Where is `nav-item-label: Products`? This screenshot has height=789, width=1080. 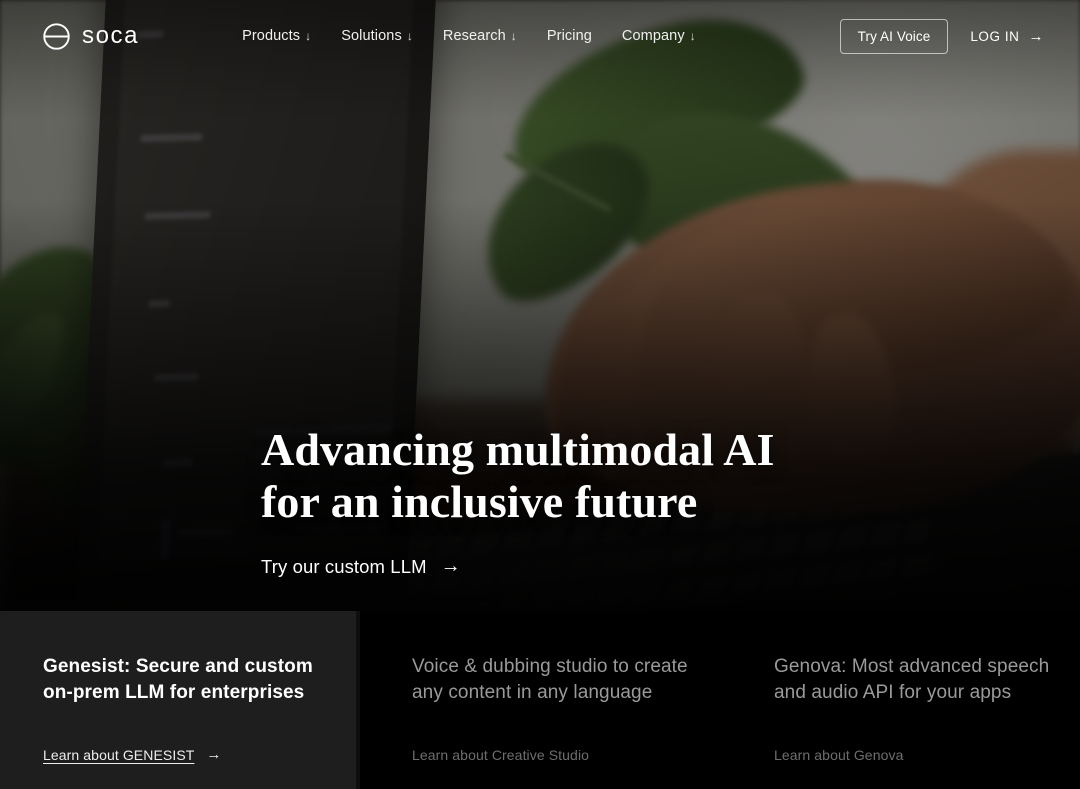
nav-item-label: Products is located at coordinates (271, 36).